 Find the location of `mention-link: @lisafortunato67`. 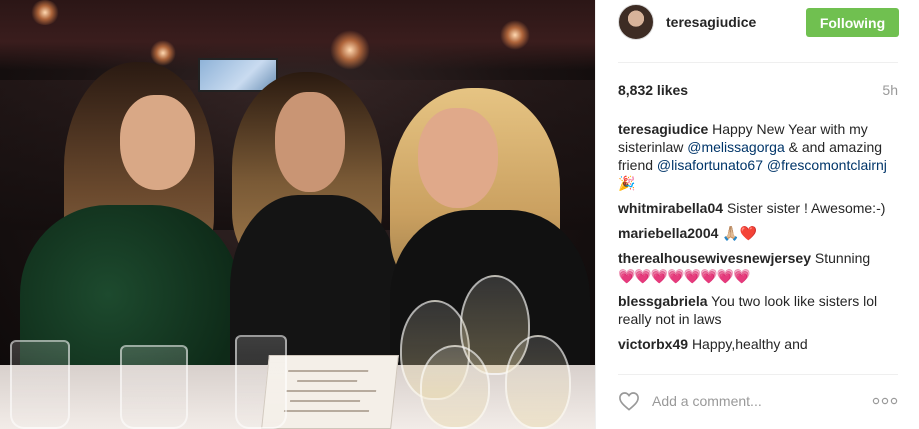

mention-link: @lisafortunato67 is located at coordinates (710, 165).